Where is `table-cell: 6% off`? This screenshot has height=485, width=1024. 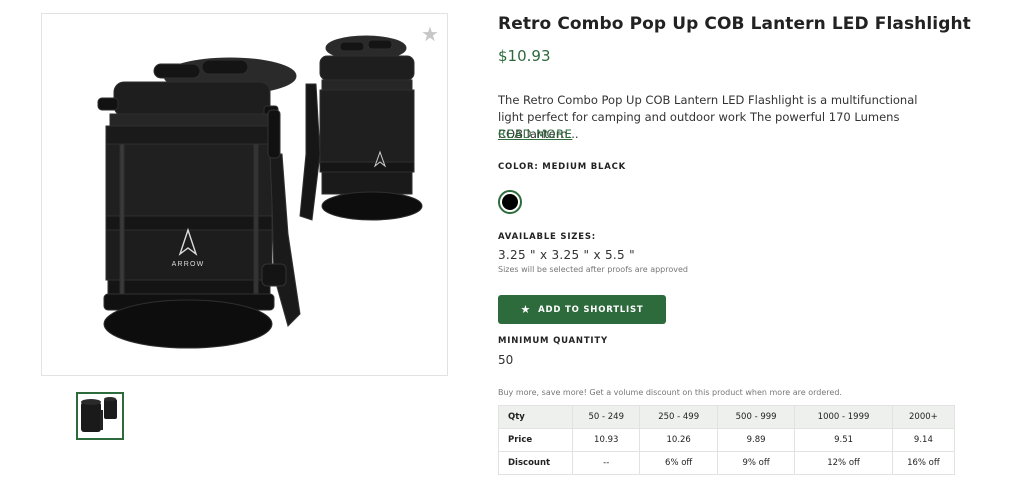 table-cell: 6% off is located at coordinates (678, 463).